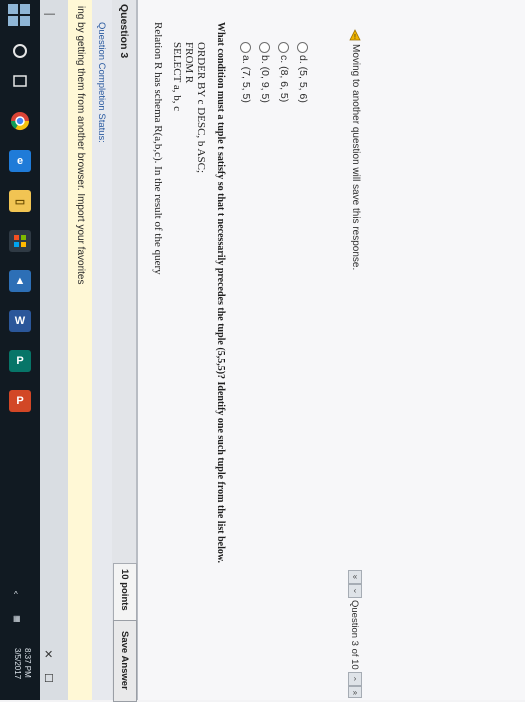 Image resolution: width=525 pixels, height=702 pixels. What do you see at coordinates (27, 663) in the screenshot?
I see `clock-time: 8:37 PM` at bounding box center [27, 663].